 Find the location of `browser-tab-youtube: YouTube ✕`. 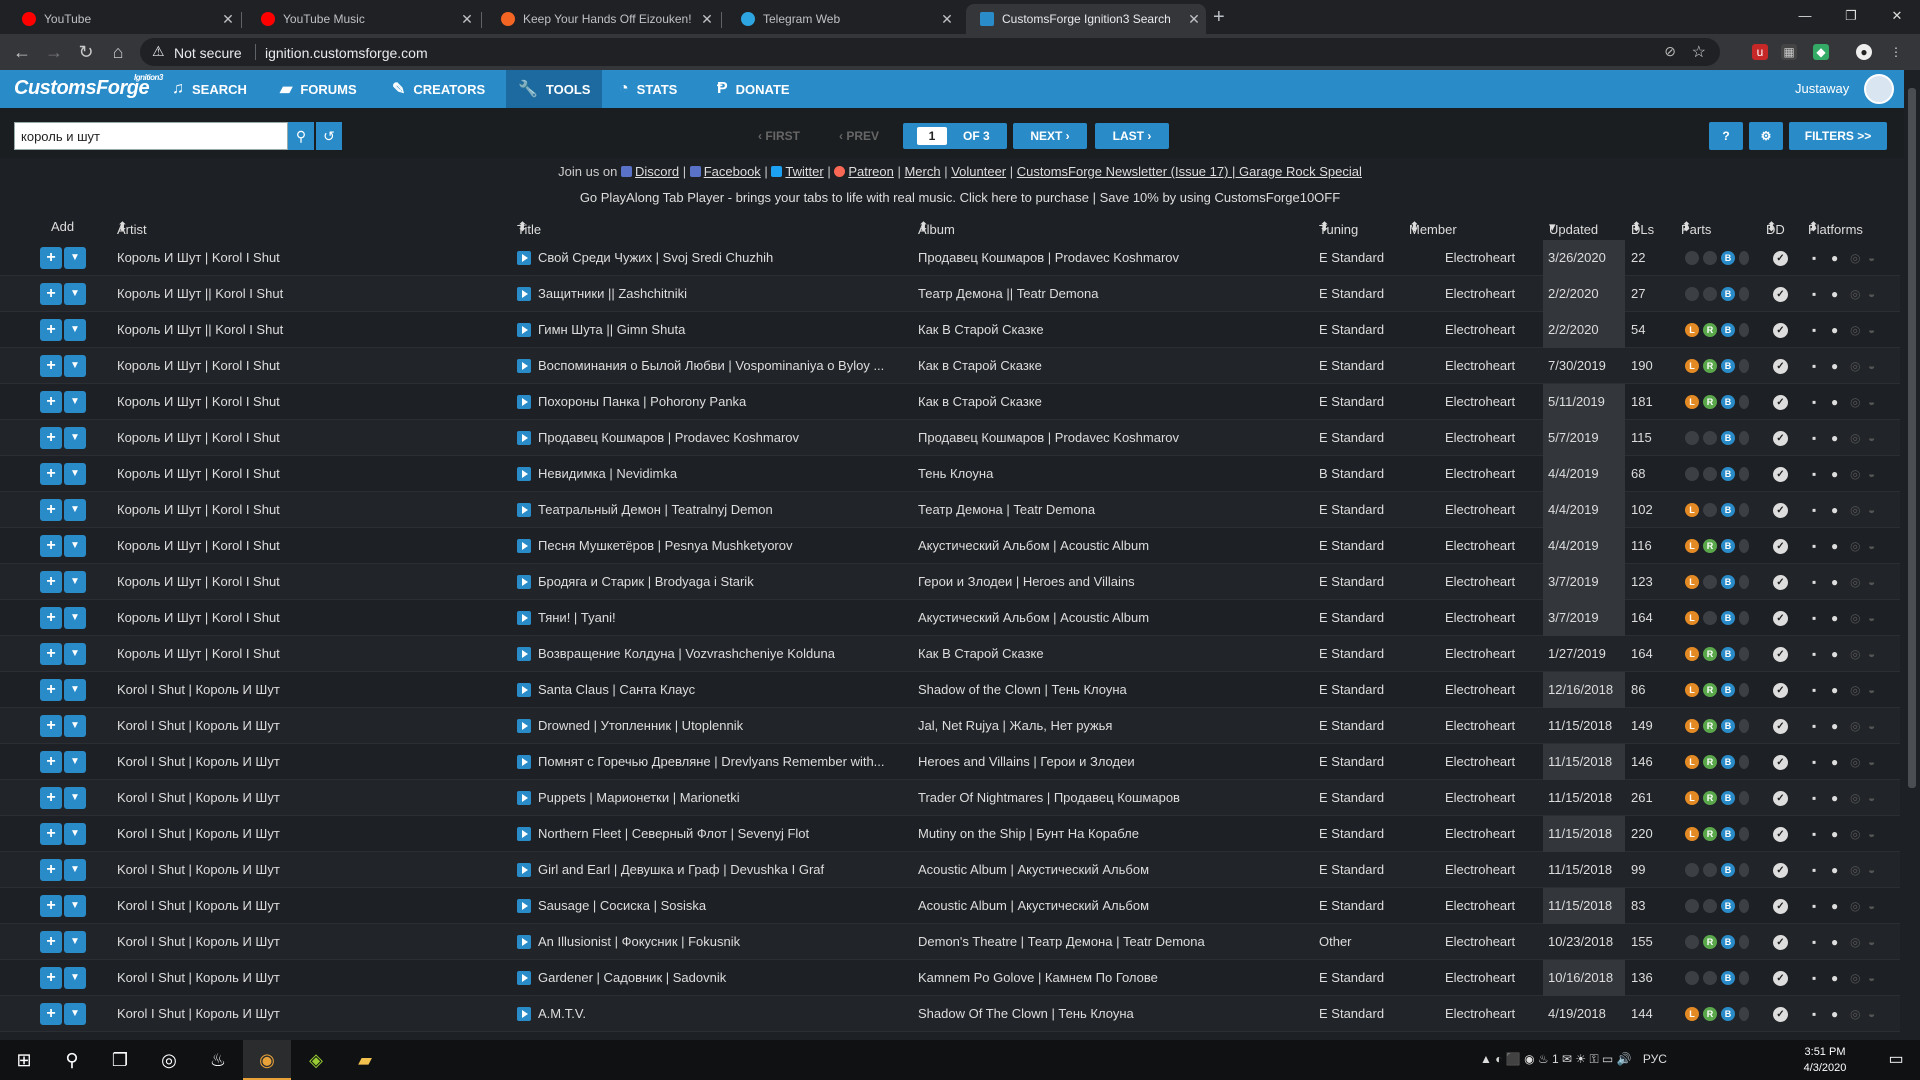

browser-tab-youtube: YouTube ✕ is located at coordinates (124, 19).